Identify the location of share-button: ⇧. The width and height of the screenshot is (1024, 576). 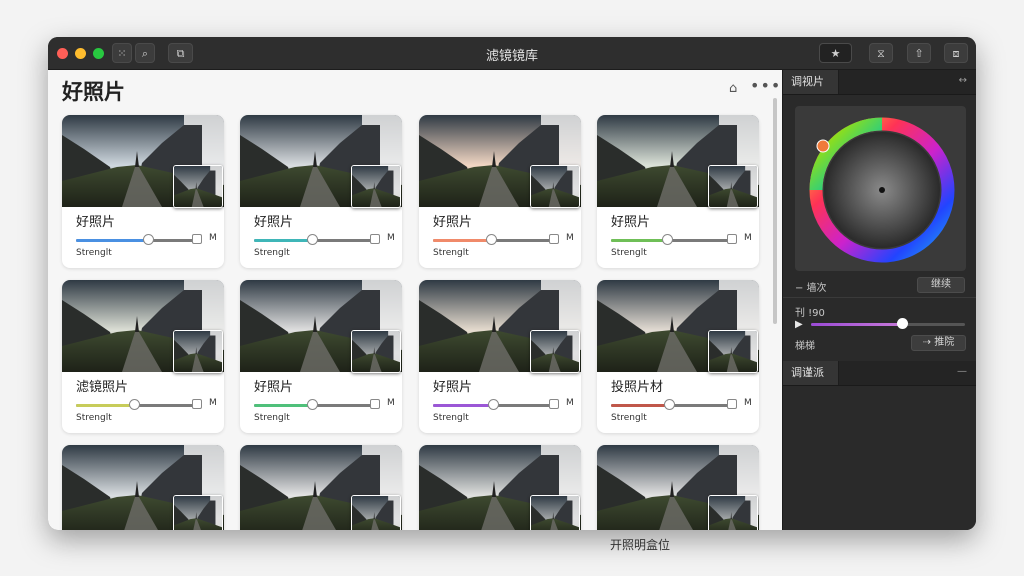
(919, 53).